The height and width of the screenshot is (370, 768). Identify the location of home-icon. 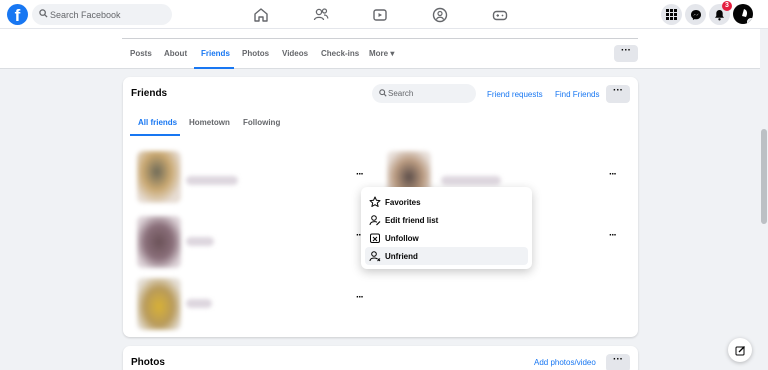
(261, 15).